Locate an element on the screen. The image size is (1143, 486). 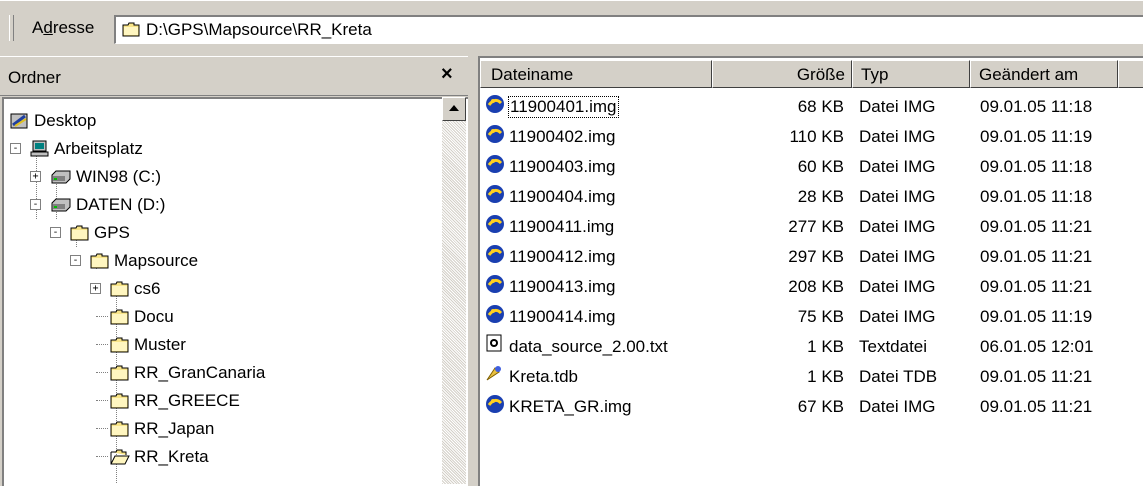
tree-item: RR_Japan is located at coordinates (162, 429).